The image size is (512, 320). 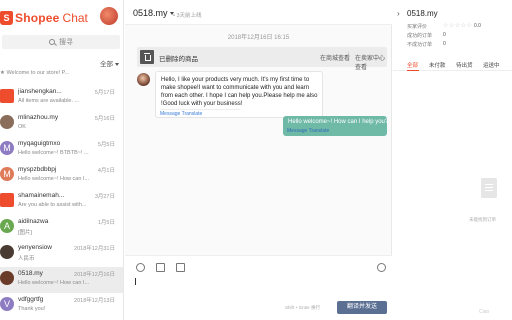 I want to click on empty-orders-icon, so click(x=489, y=188).